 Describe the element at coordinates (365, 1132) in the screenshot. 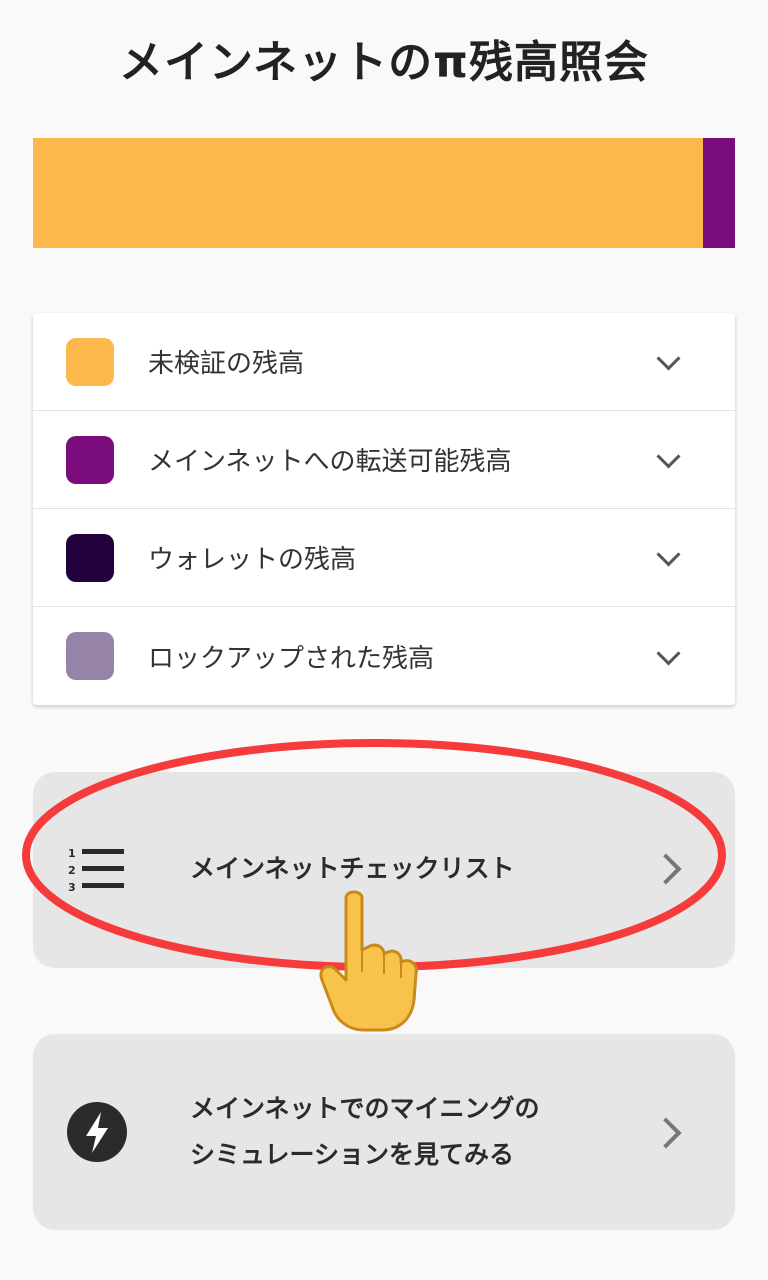

I see `simulation-label: メインネットでのマイニングの シミュレーションを見てみる` at that location.